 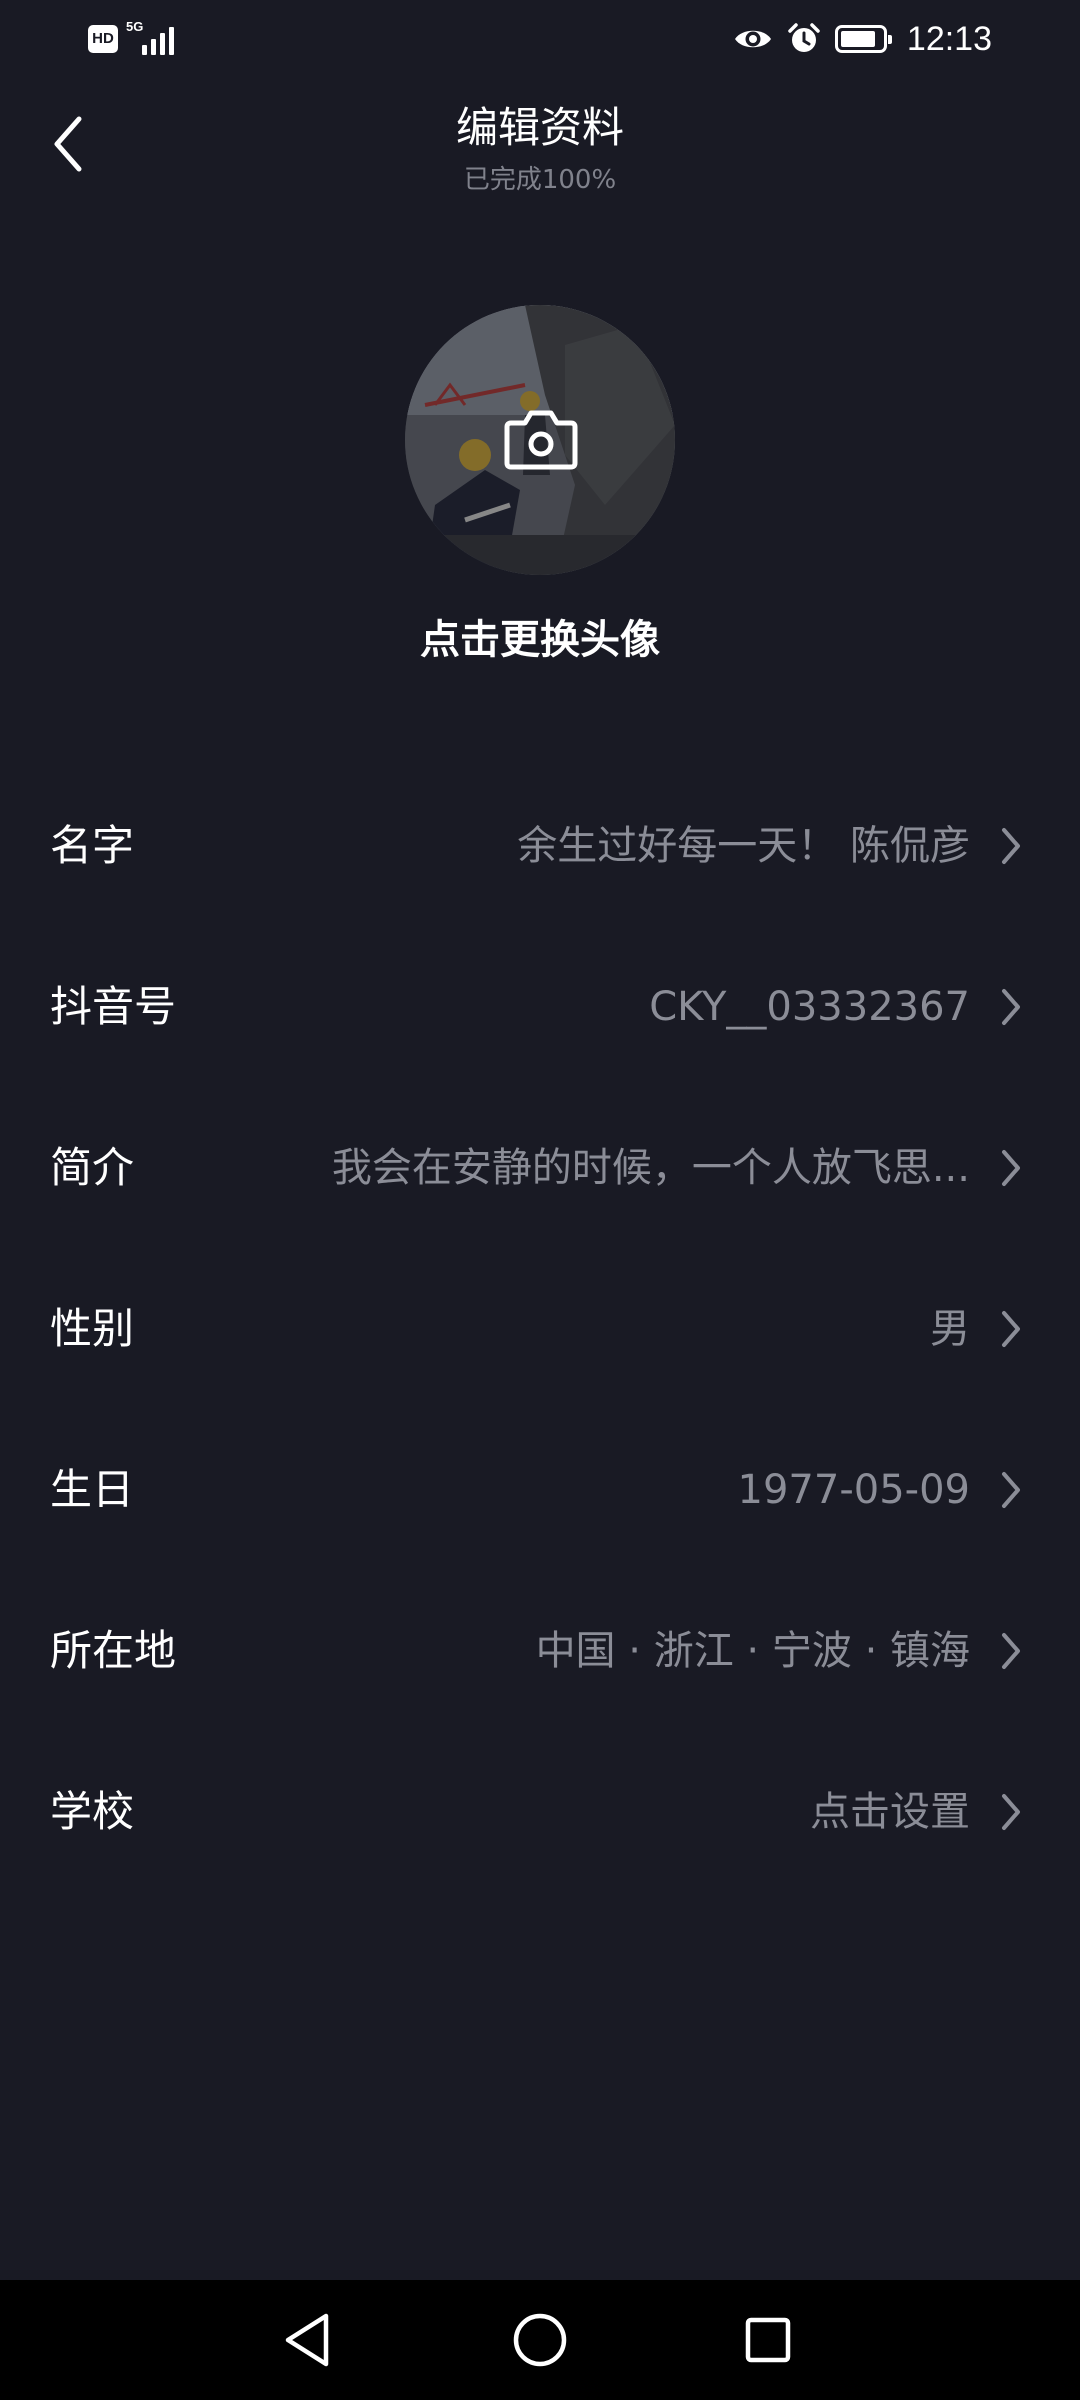 I want to click on row-value: 中国 · 浙江 · 宁波 · 镇海, so click(x=752, y=1650).